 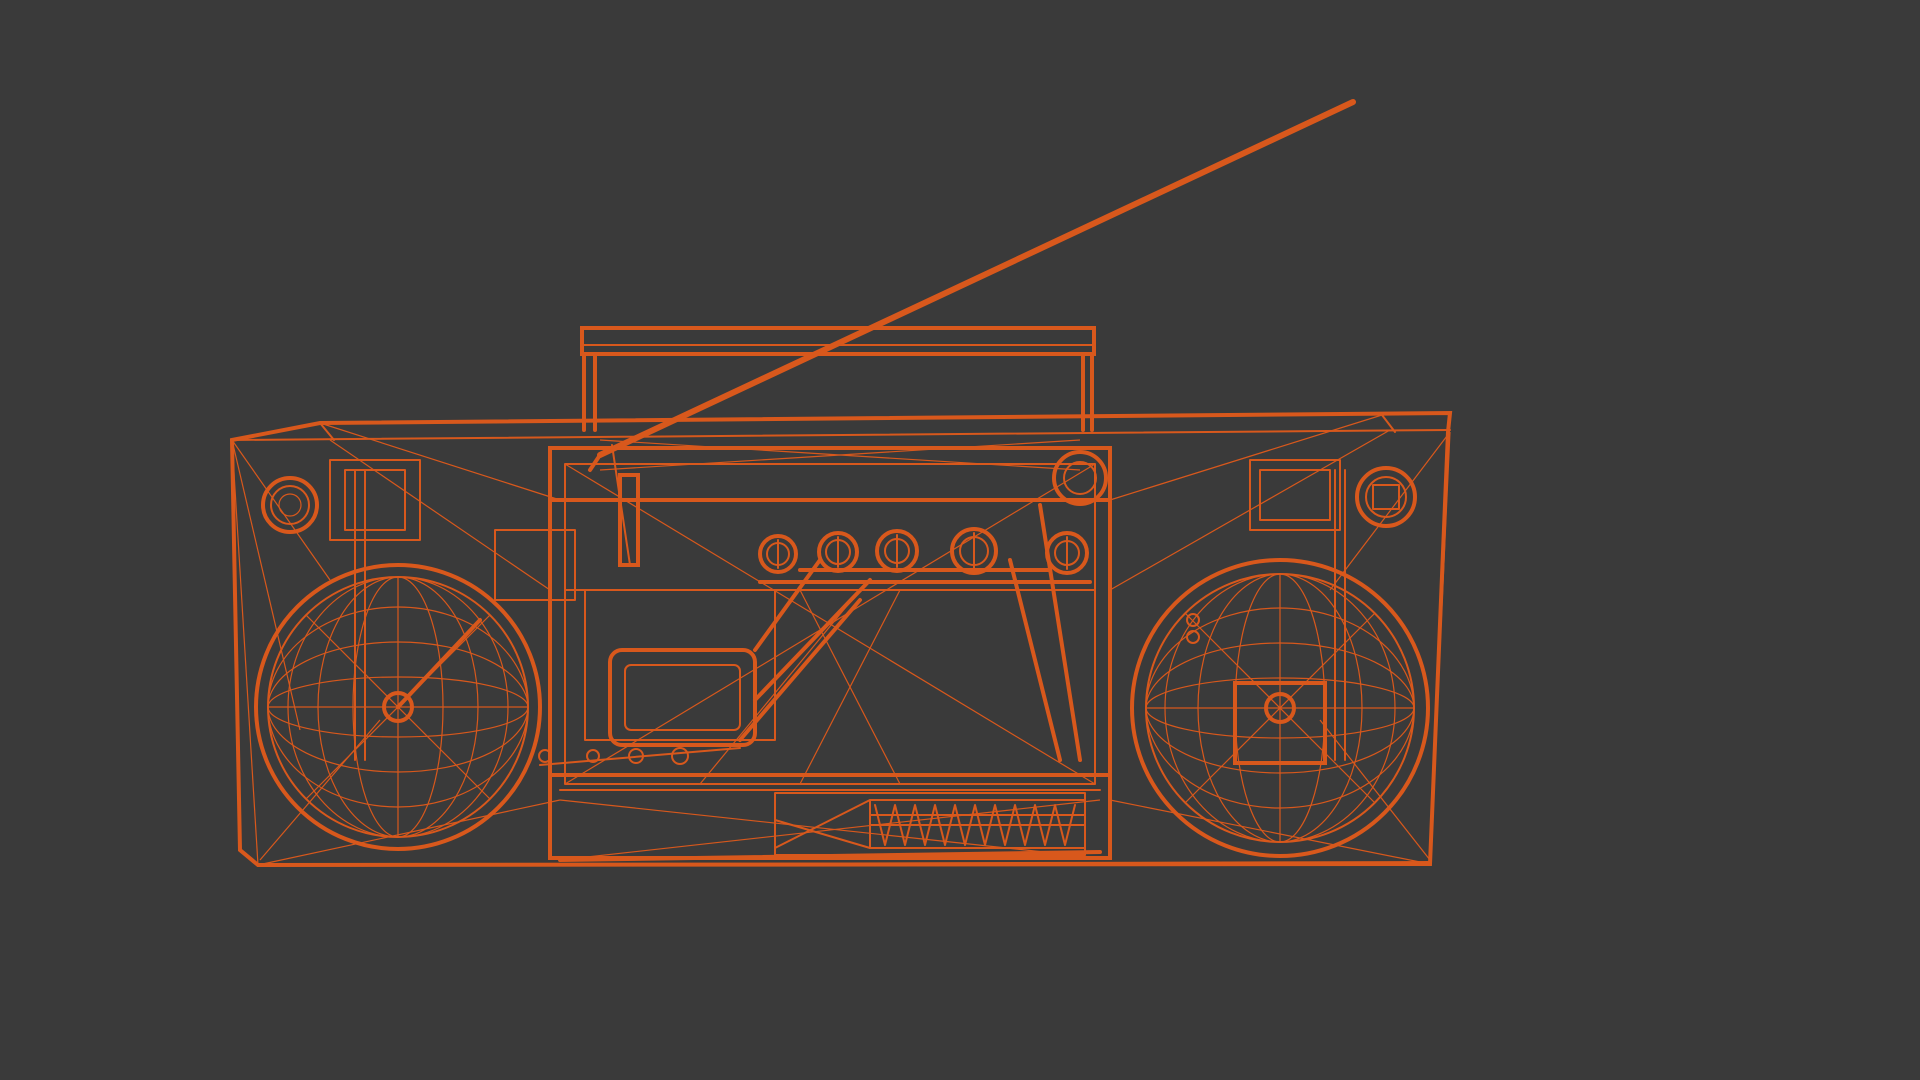 What do you see at coordinates (1386, 497) in the screenshot?
I see `right-tweeter` at bounding box center [1386, 497].